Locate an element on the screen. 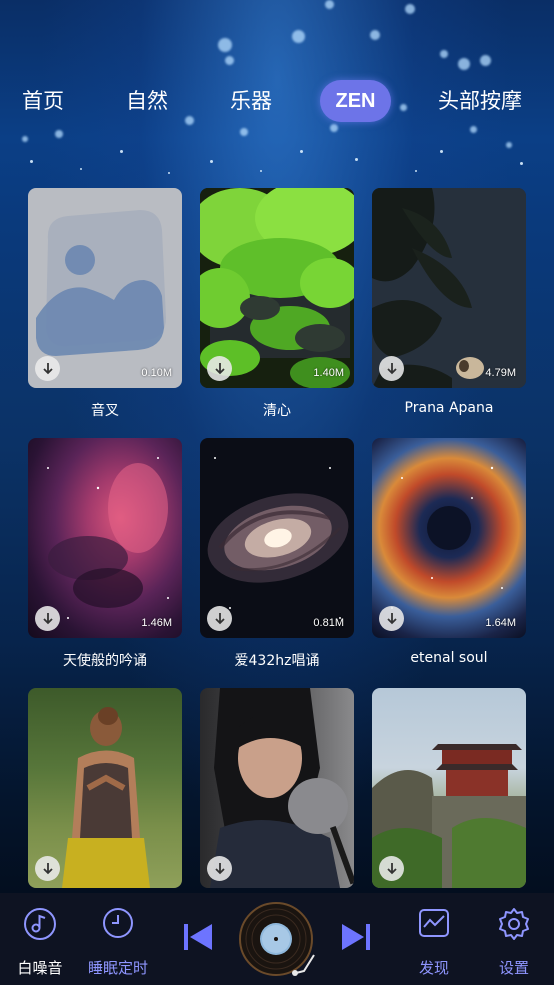  placeholder-image-icon: 0.10M is located at coordinates (105, 288).